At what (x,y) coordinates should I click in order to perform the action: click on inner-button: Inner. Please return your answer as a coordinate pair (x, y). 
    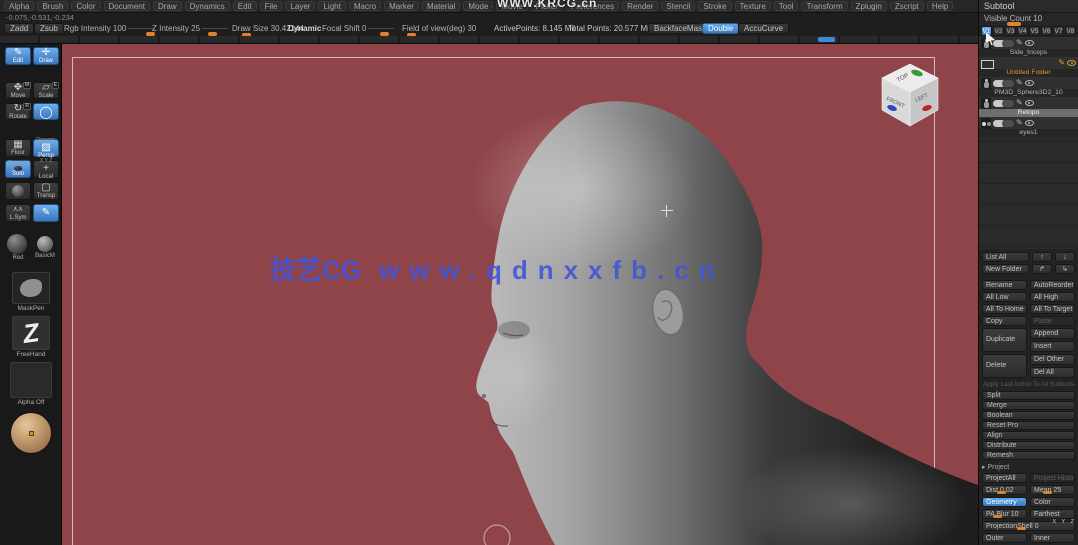
    Looking at the image, I should click on (1052, 538).